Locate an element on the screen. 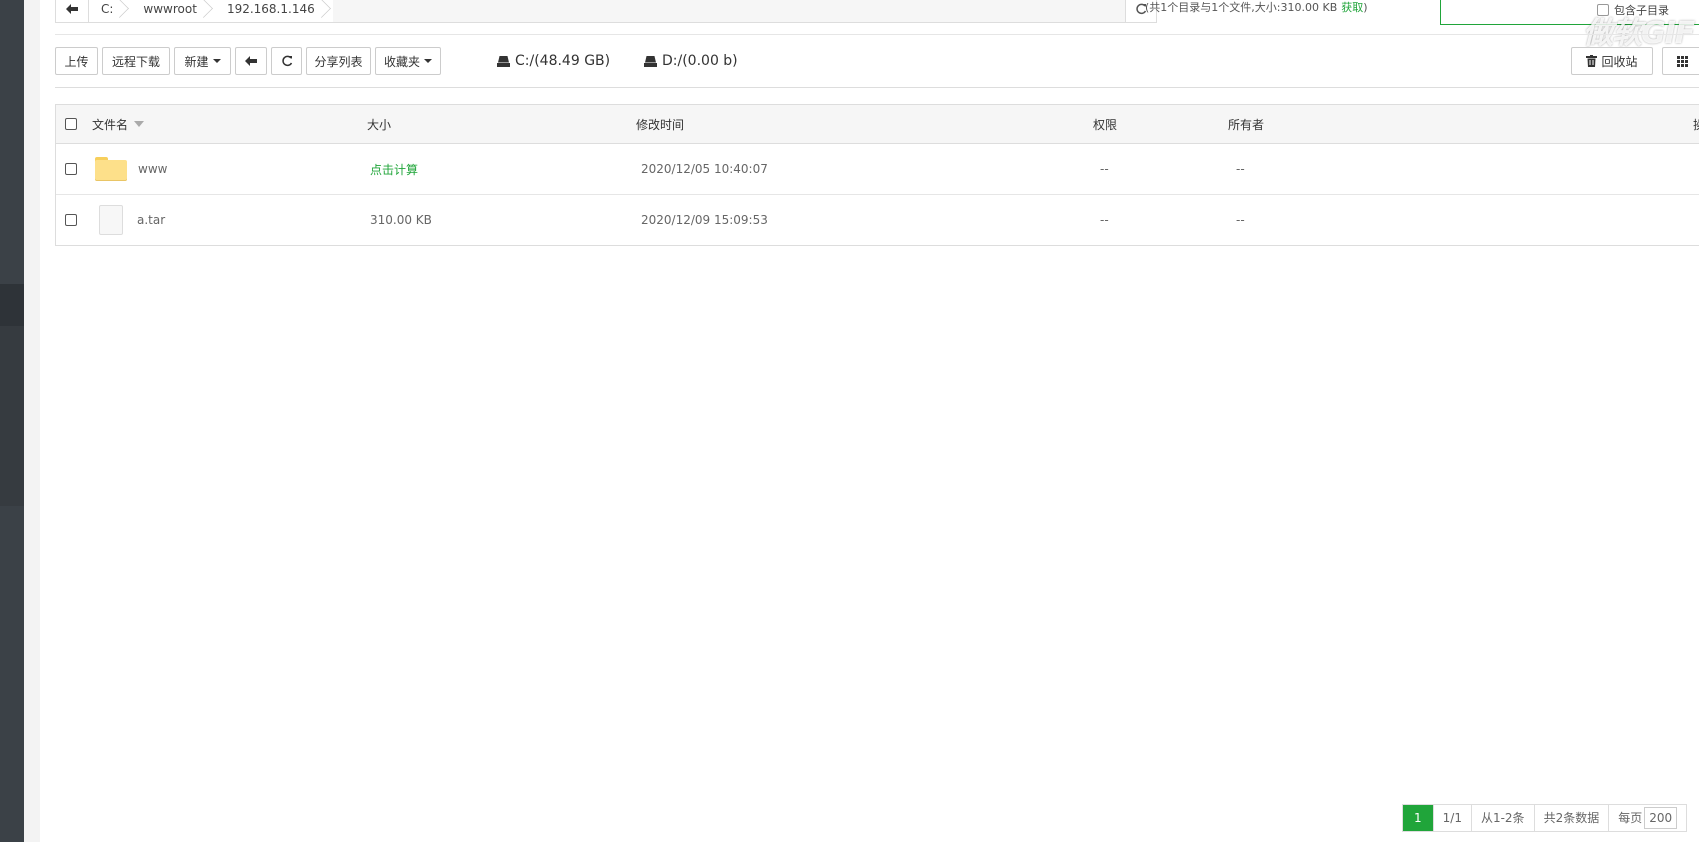  trash-icon is located at coordinates (1592, 61).